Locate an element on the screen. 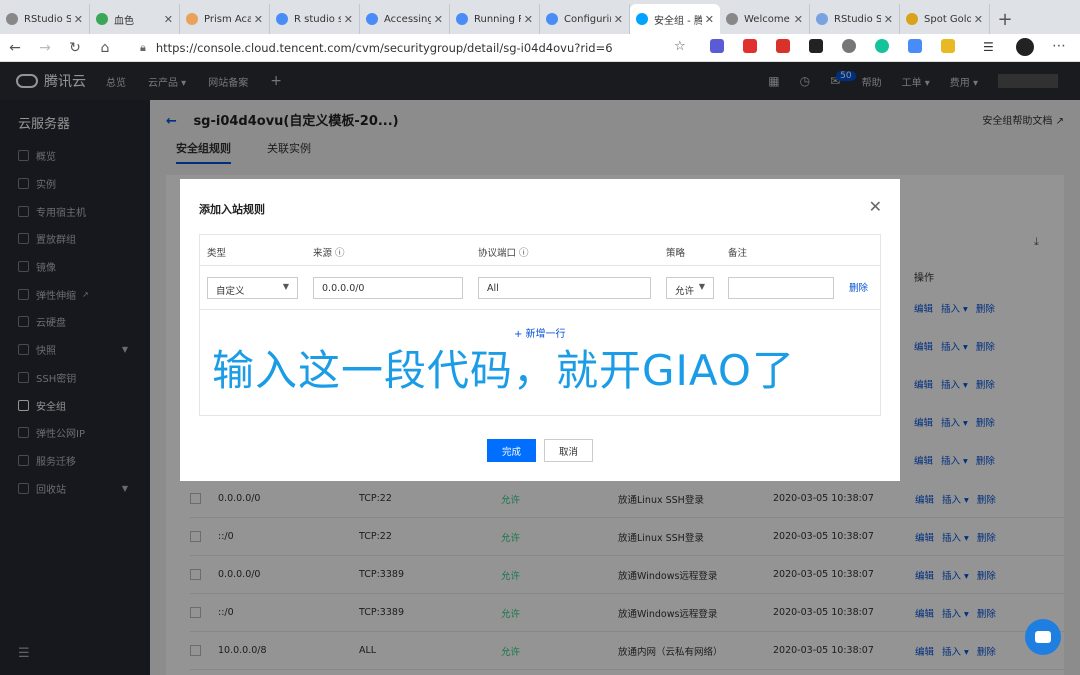  rule-form-row: 自定义 ▼ 0.0.0.0/0 All 允许 ▼ 删除 is located at coordinates (540, 288).